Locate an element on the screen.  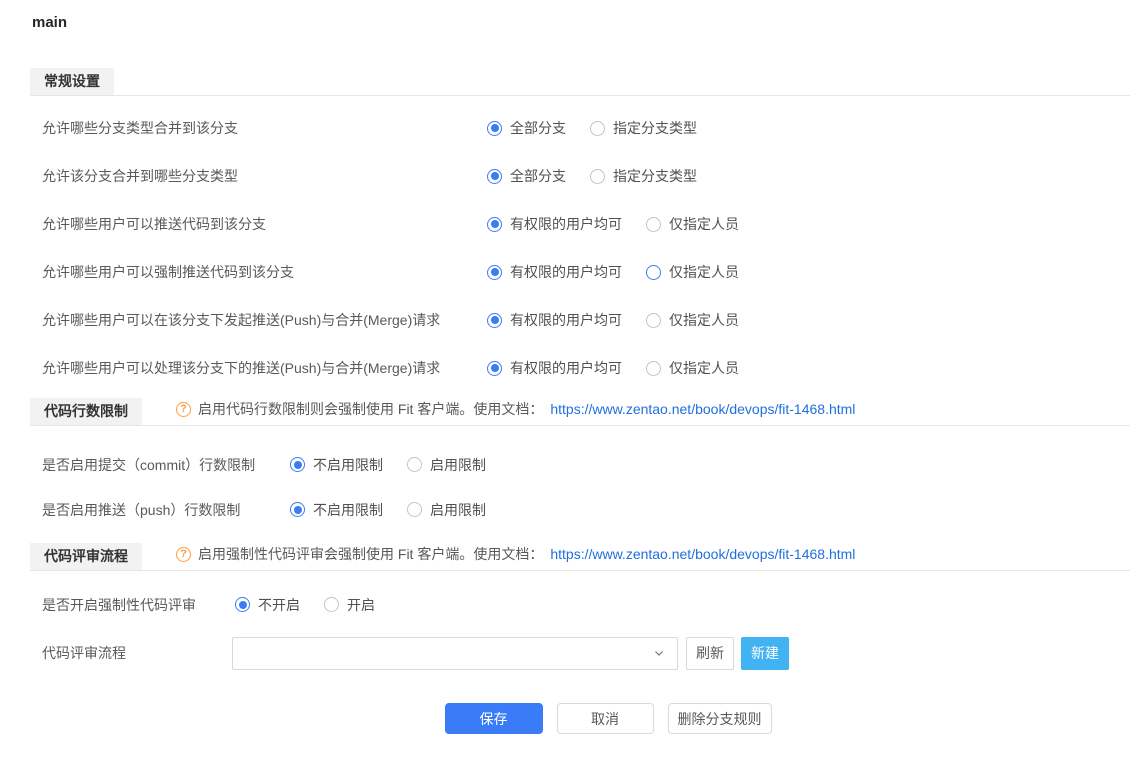
refresh-button: 刷新 is located at coordinates (710, 653).